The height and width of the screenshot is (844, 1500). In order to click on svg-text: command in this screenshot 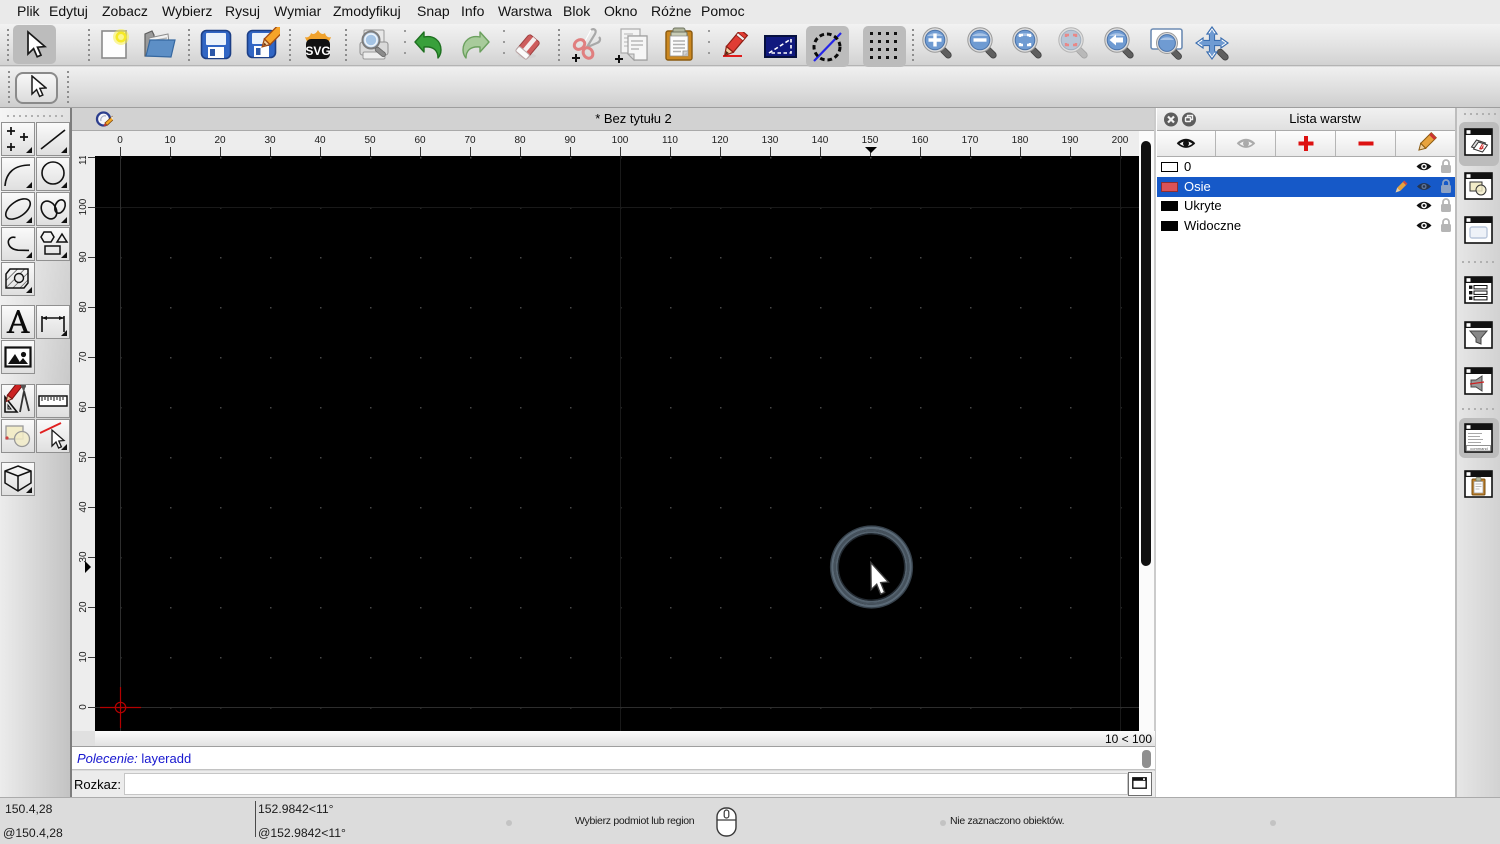, I will do `click(1479, 448)`.